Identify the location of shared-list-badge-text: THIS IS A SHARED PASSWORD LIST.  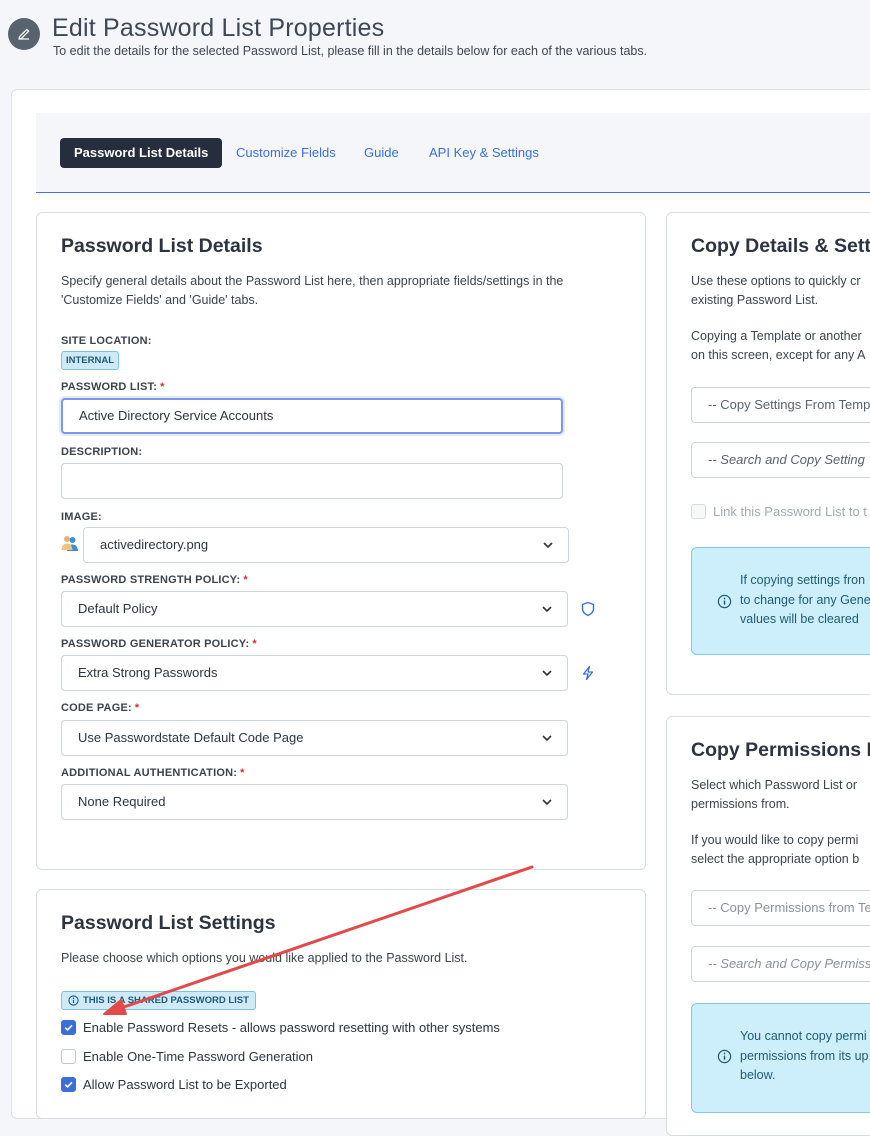
(166, 1000).